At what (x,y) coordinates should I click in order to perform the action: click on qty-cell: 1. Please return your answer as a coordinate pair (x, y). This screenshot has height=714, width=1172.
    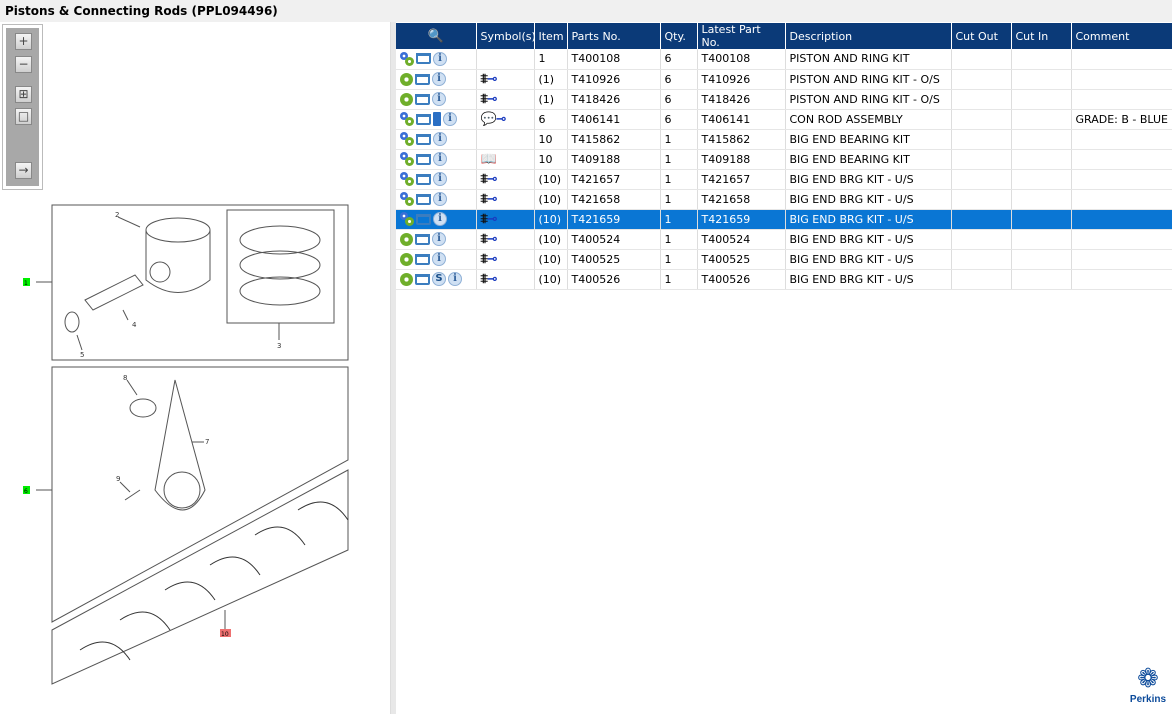
    Looking at the image, I should click on (679, 159).